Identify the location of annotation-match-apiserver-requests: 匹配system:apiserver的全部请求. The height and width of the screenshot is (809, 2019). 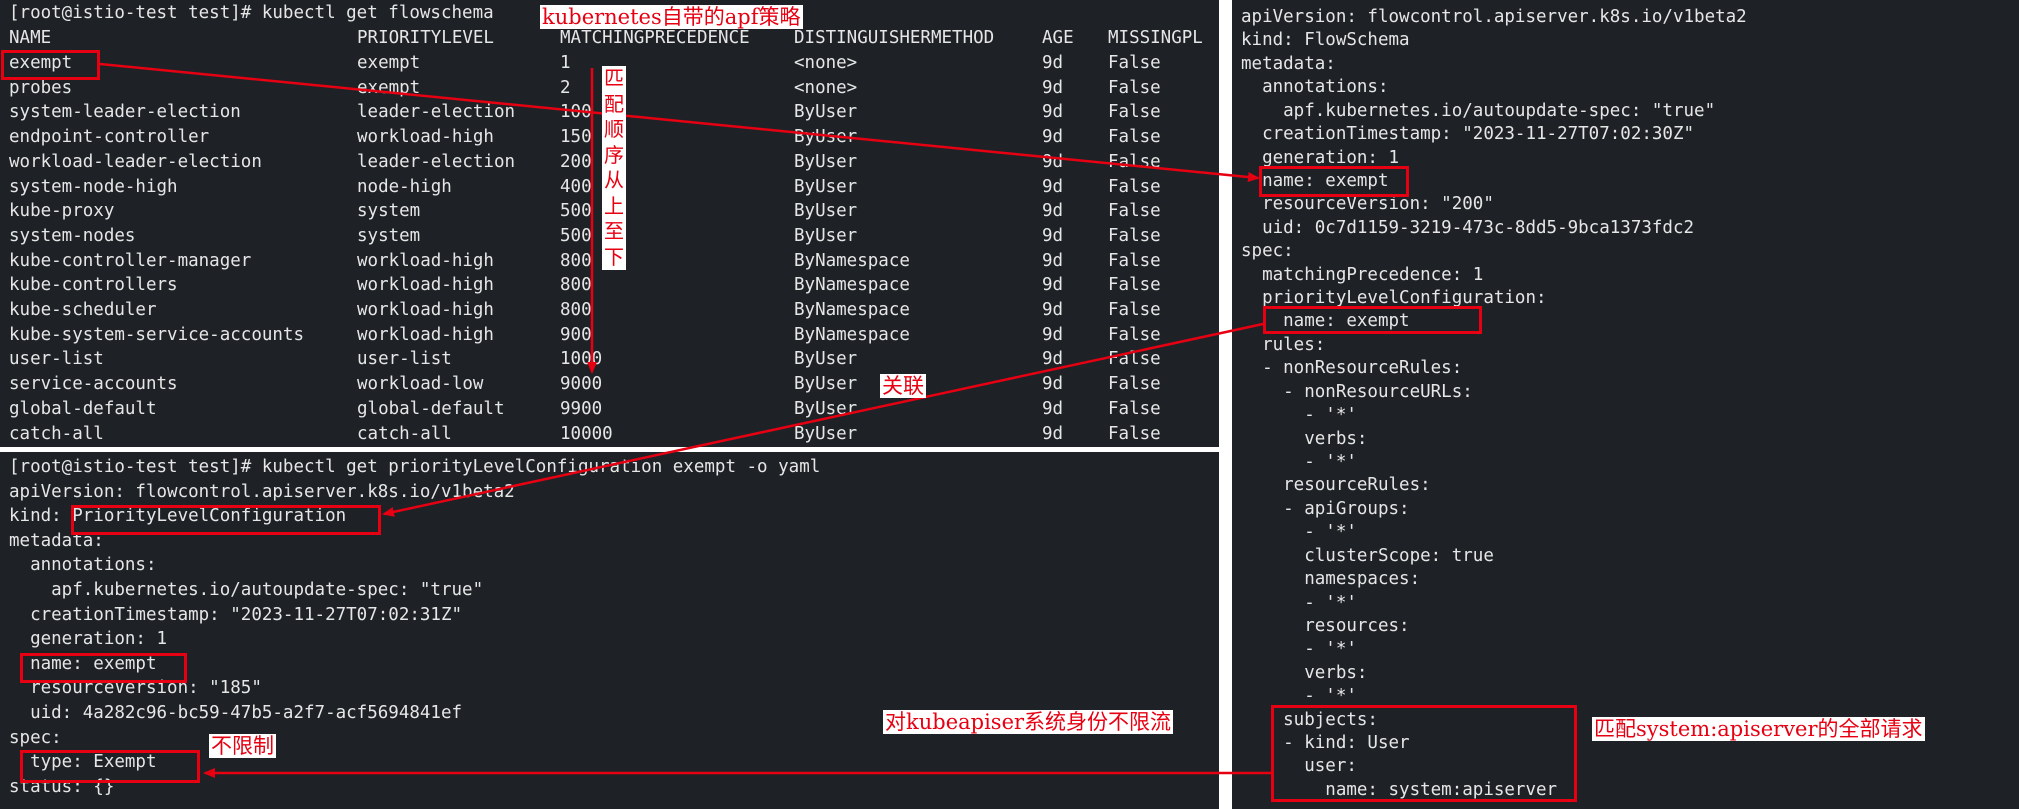
(1758, 729).